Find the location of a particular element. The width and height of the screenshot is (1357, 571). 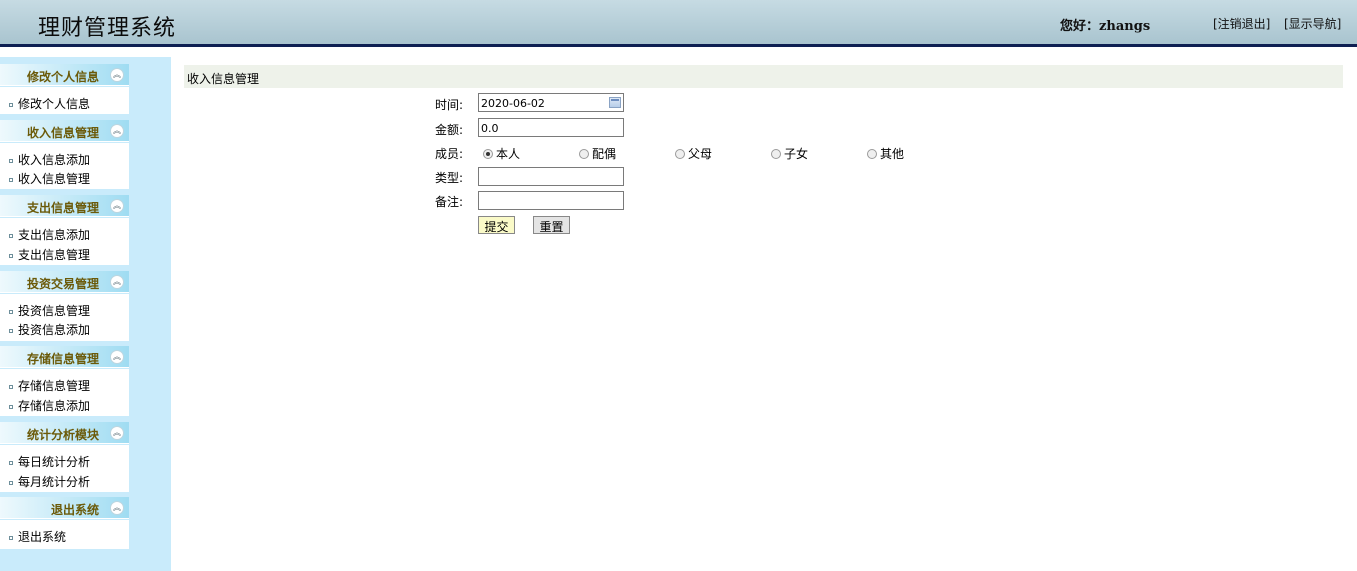

member-radio-other: 其他 is located at coordinates (885, 153).